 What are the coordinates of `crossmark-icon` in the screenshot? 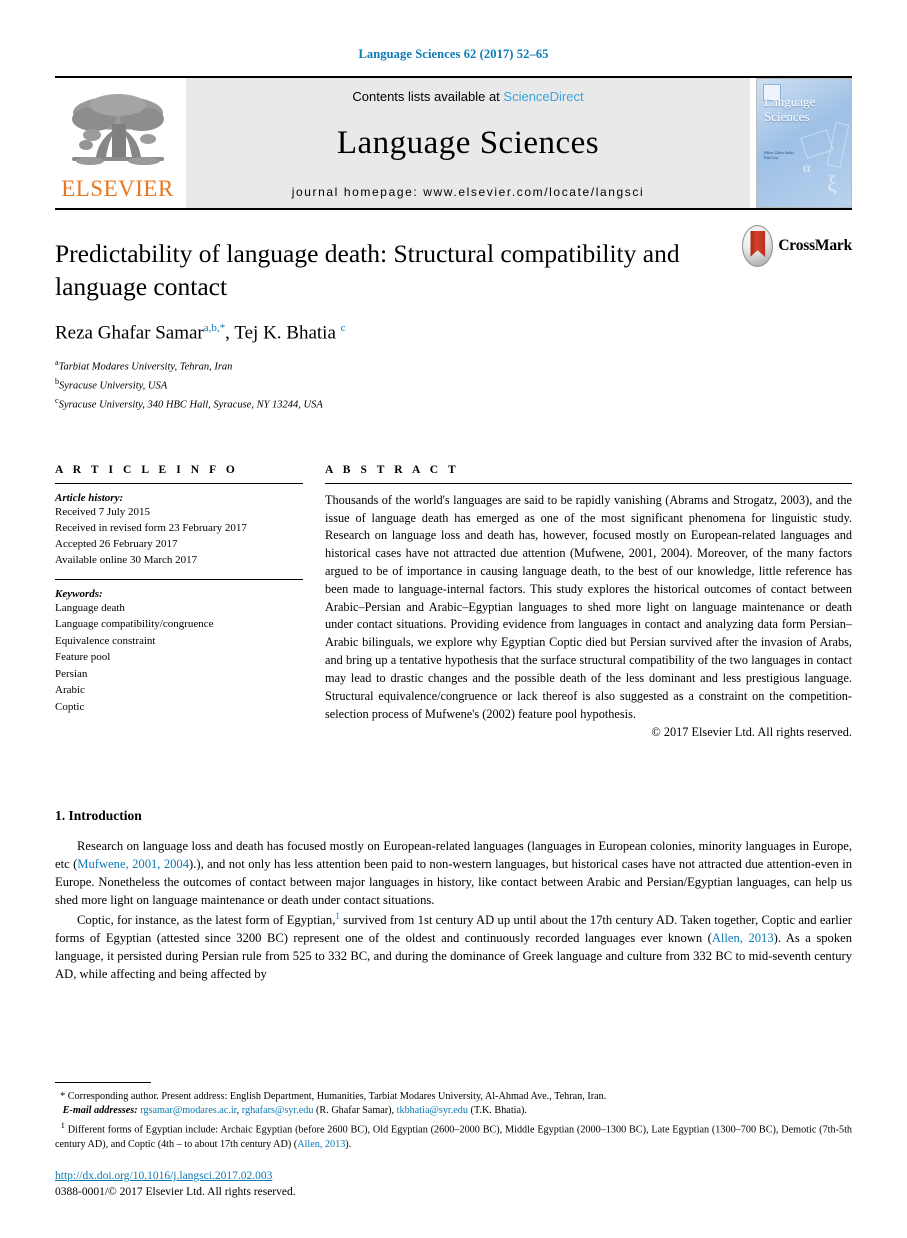 It's located at (758, 246).